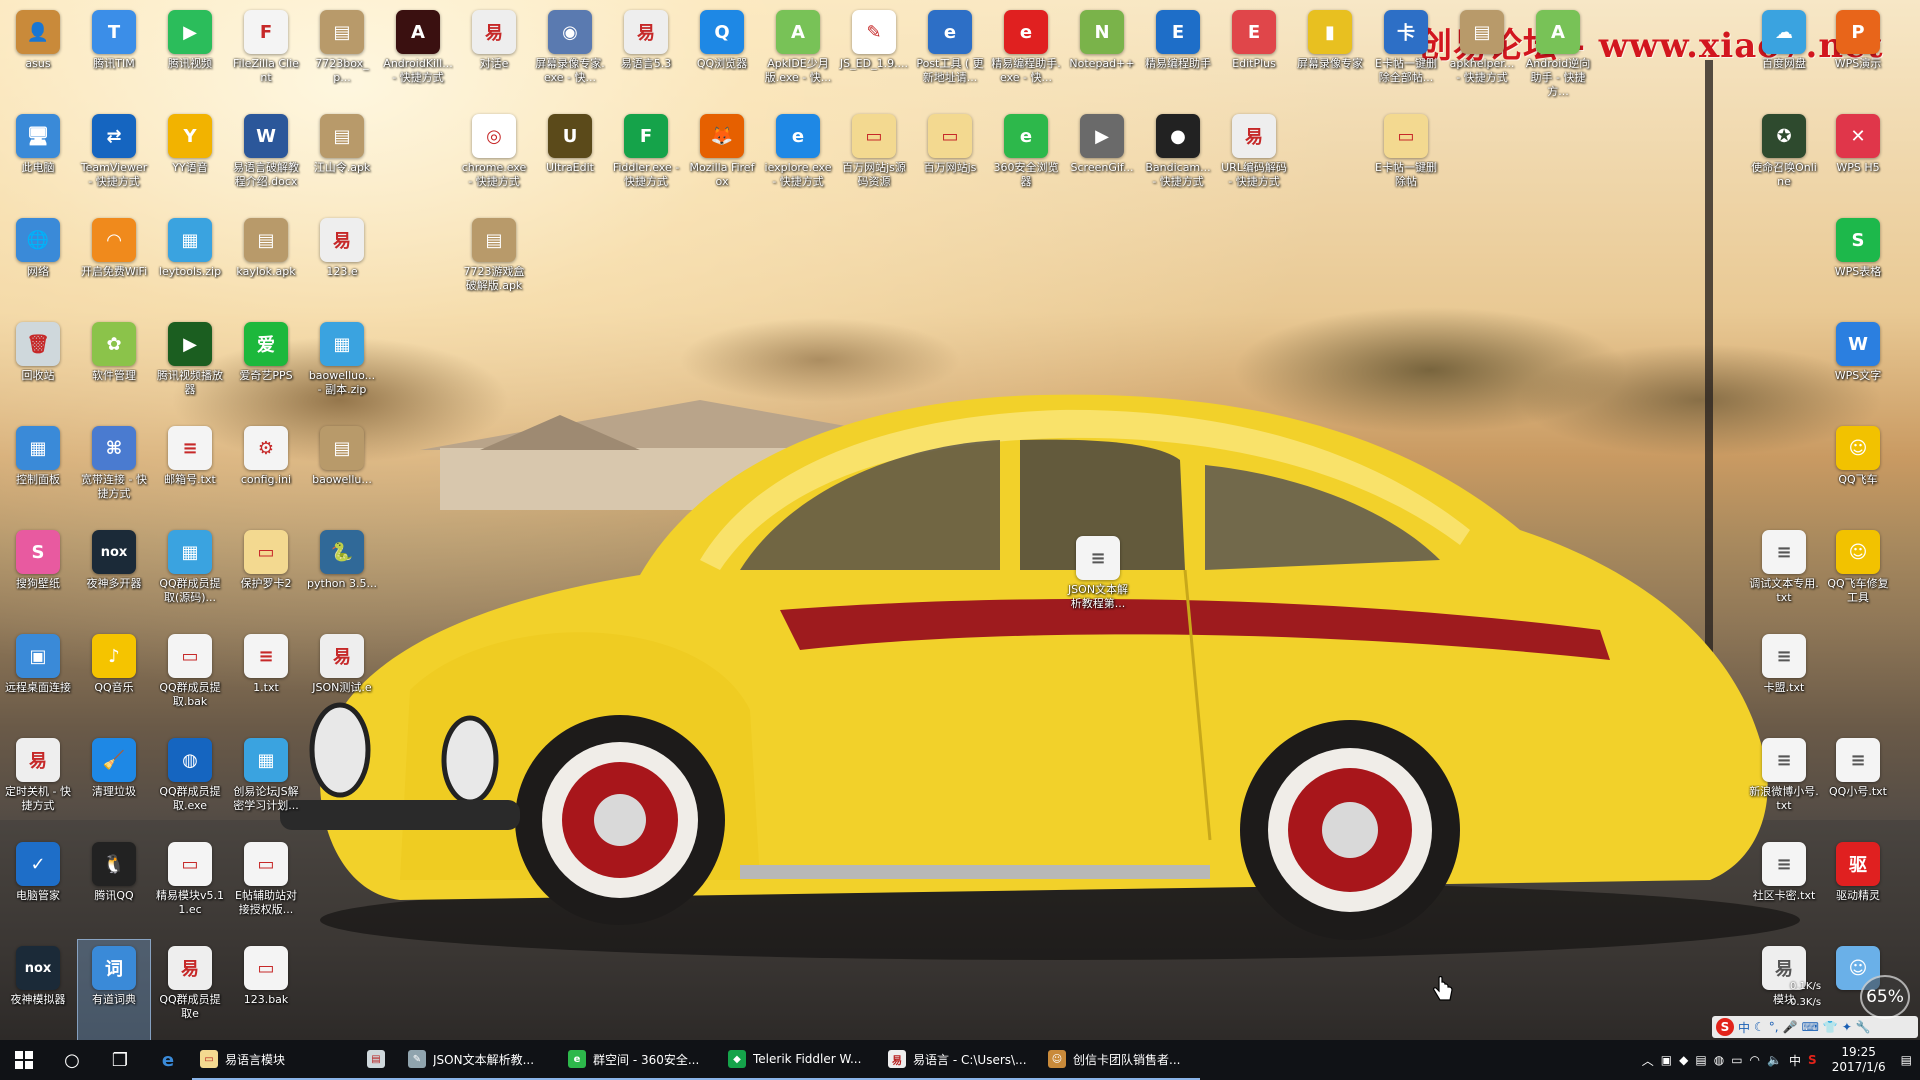 This screenshot has width=1920, height=1080. Describe the element at coordinates (38, 886) in the screenshot. I see `desktop-icon: ✓ 电脑管家` at that location.